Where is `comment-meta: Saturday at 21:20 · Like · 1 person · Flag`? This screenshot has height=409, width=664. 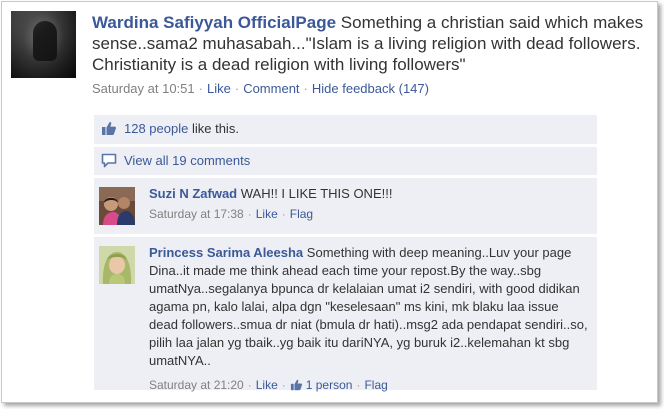 comment-meta: Saturday at 21:20 · Like · 1 person · Flag is located at coordinates (369, 386).